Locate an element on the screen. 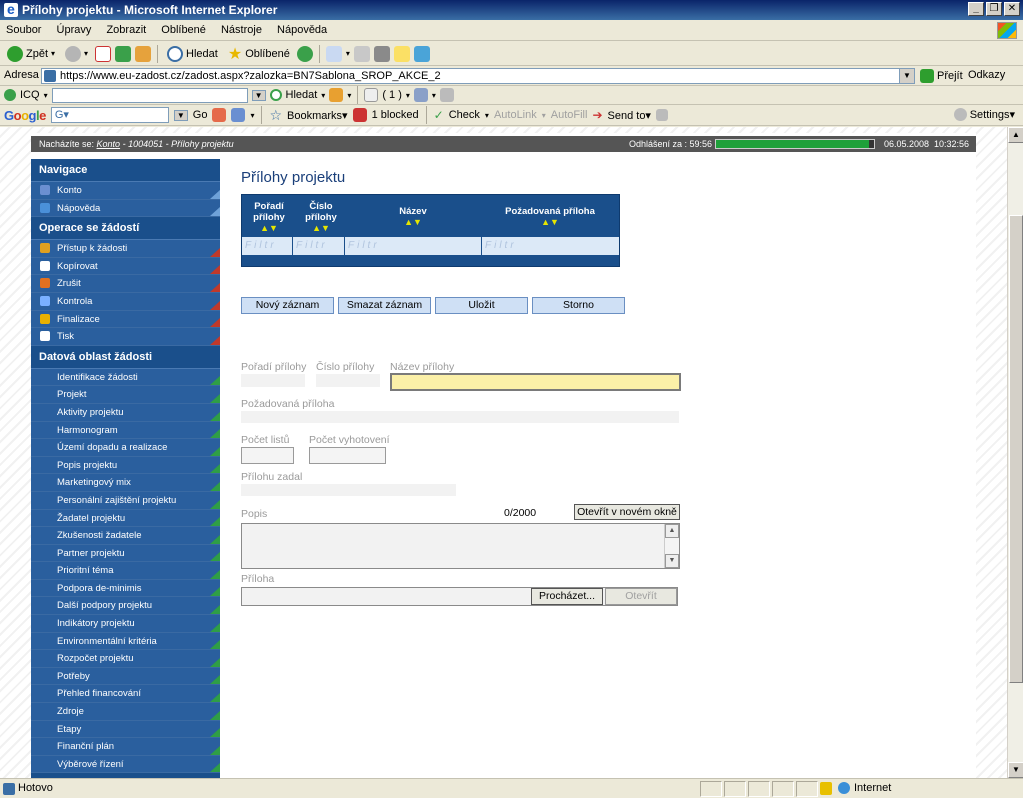 The image size is (1023, 798). sidebar-item-op-1: Kopírovat is located at coordinates (125, 266).